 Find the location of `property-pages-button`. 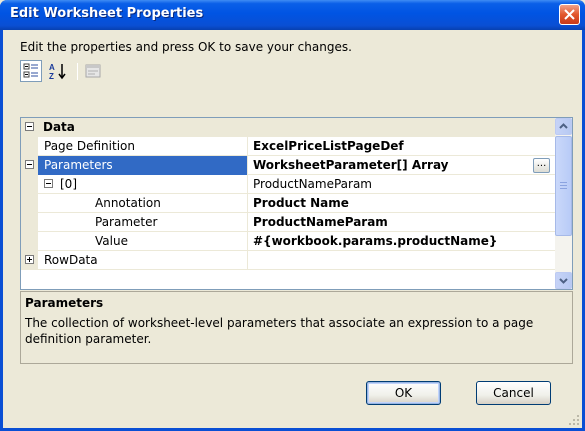

property-pages-button is located at coordinates (93, 71).